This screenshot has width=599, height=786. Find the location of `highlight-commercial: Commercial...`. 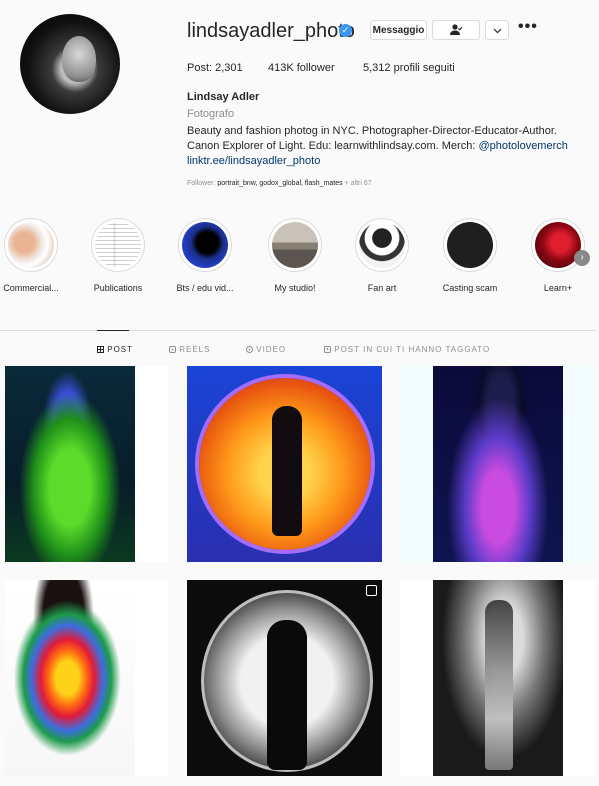

highlight-commercial: Commercial... is located at coordinates (35, 255).